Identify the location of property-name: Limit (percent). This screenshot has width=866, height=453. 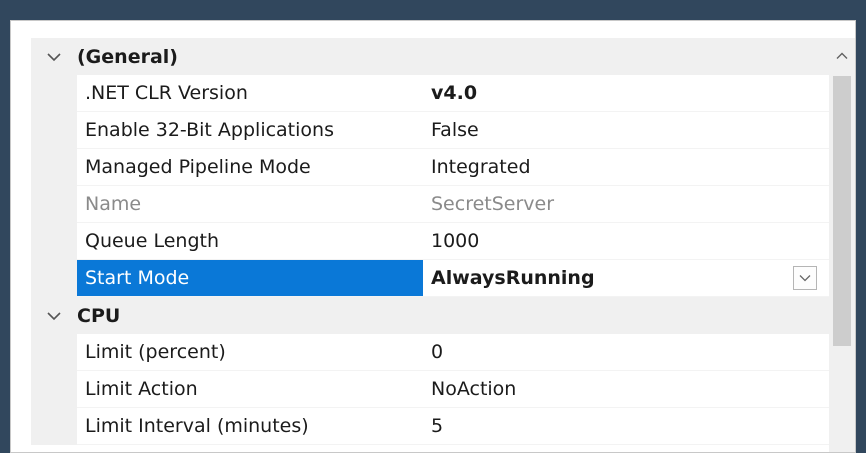
(250, 352).